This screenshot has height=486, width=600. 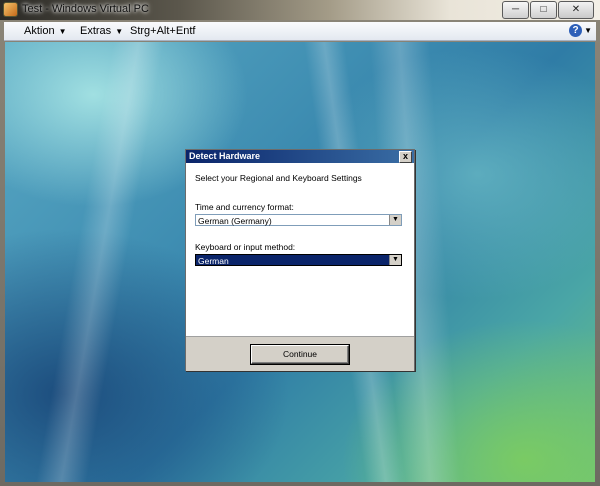 What do you see at coordinates (85, 9) in the screenshot?
I see `window-title: Test - Windows Virtual PC` at bounding box center [85, 9].